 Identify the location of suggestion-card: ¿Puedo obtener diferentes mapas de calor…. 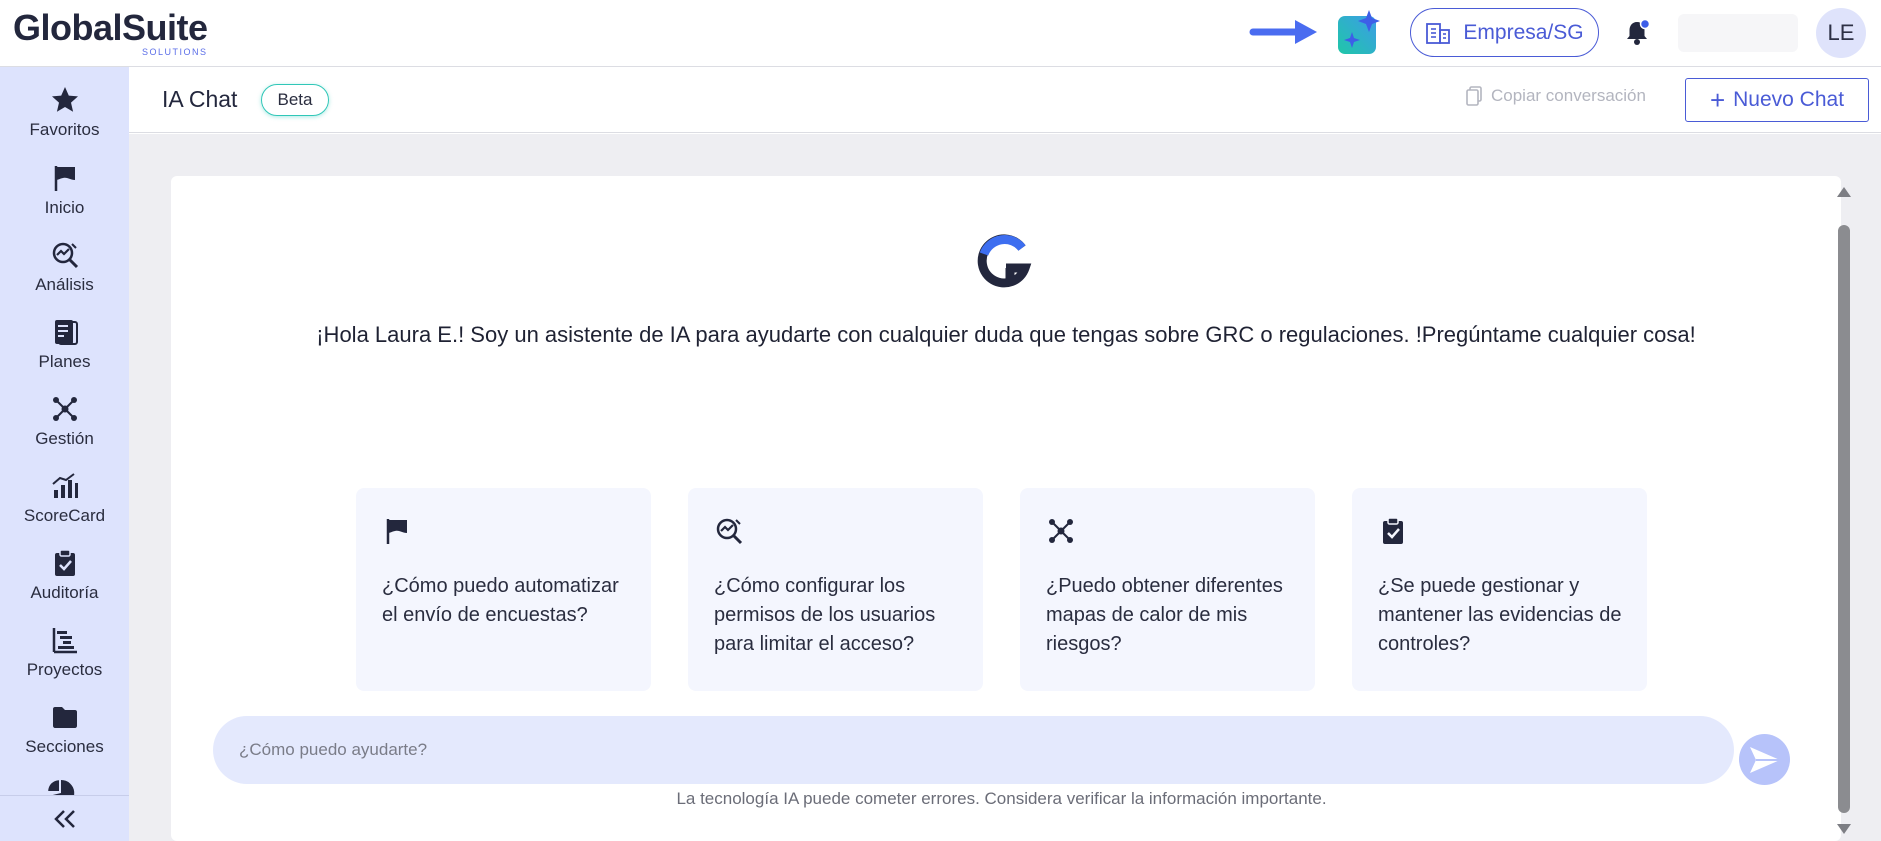
(1167, 589).